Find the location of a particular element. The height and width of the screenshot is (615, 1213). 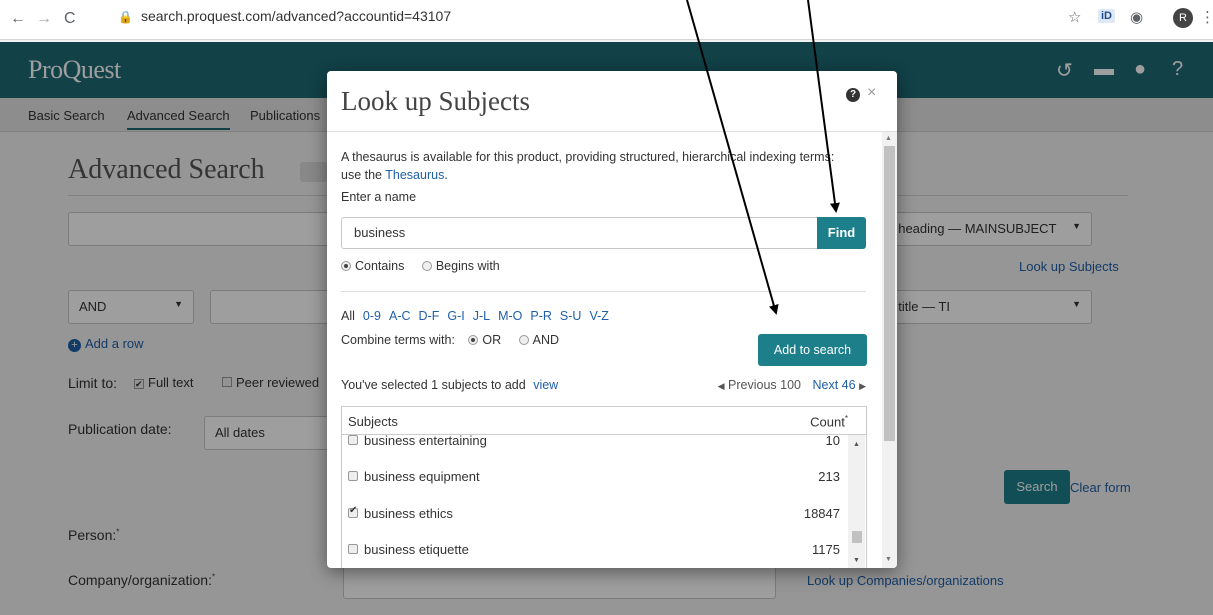

id-extension-icon: iD is located at coordinates (1106, 16).